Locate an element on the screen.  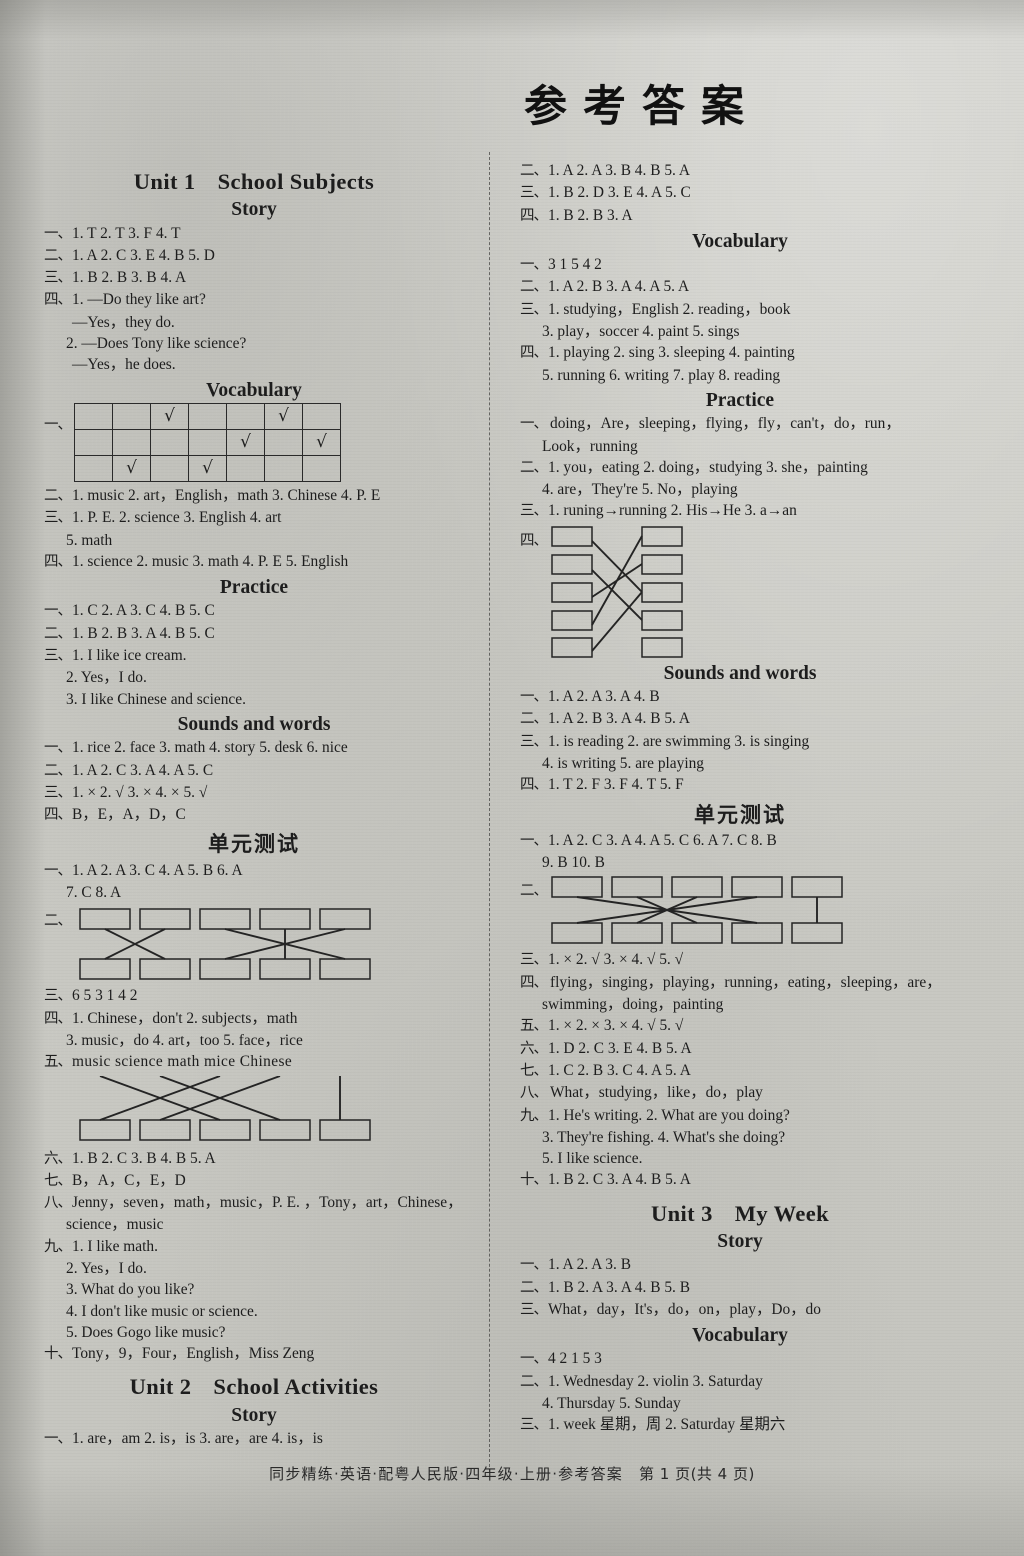
answer-line: 四、 1. T 2. F 3. F 4. T 5. F is located at coordinates (740, 785).